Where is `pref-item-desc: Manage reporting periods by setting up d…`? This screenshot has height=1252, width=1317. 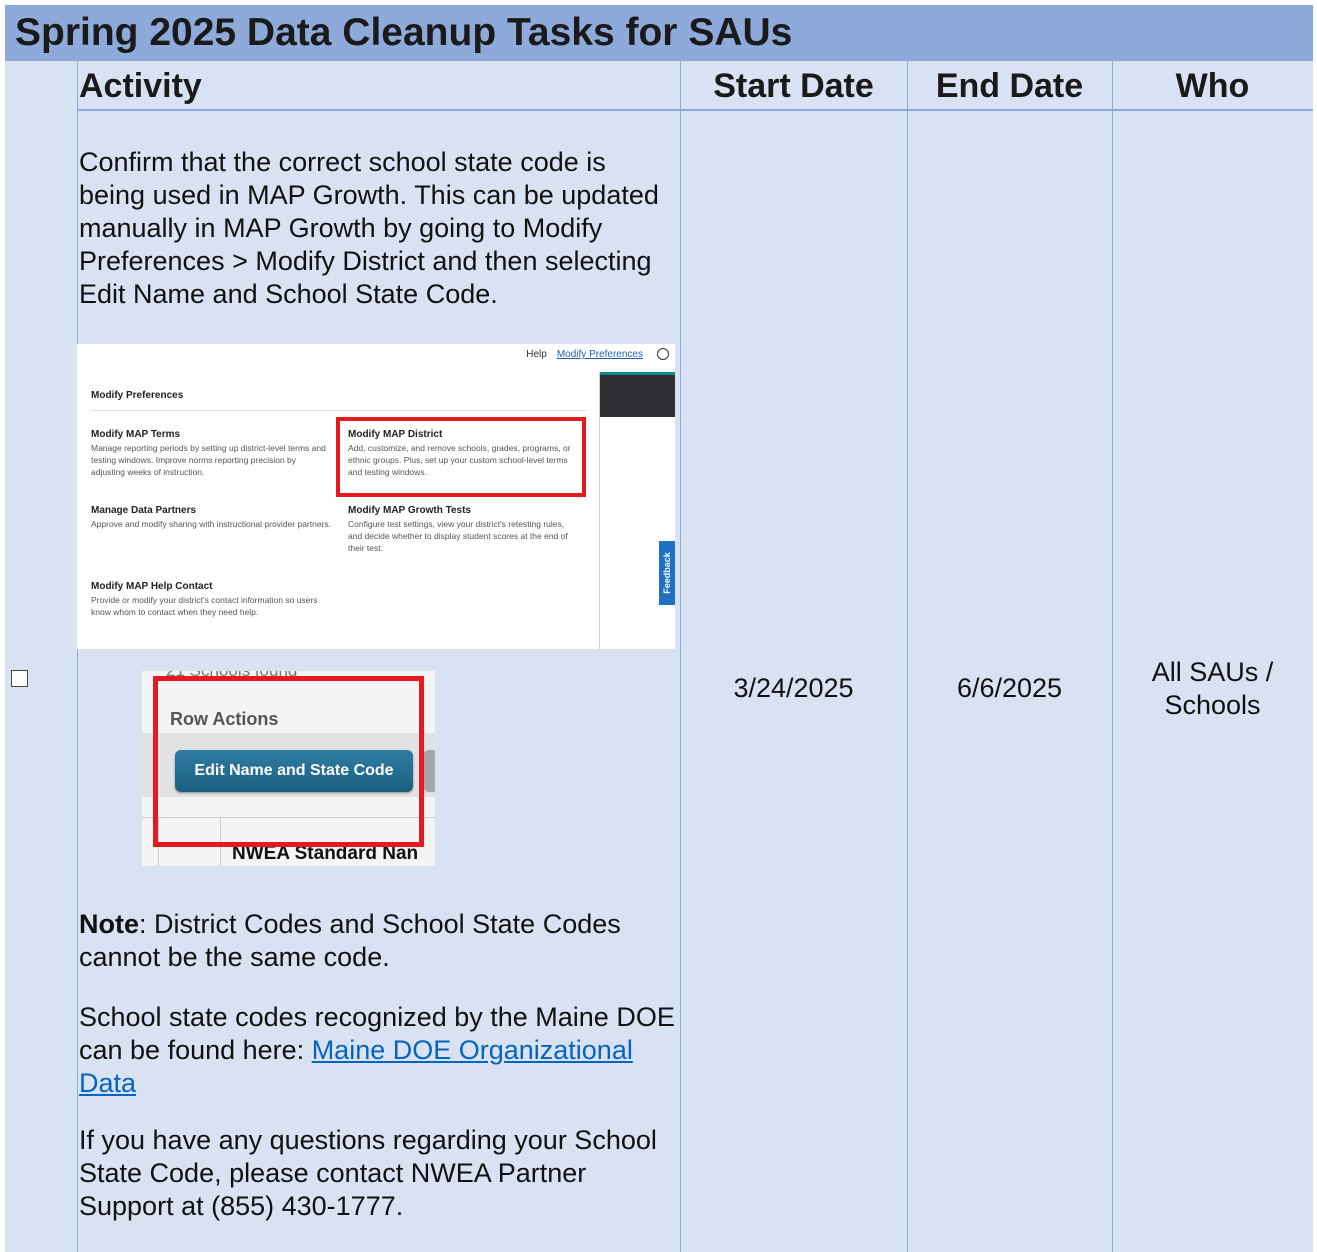 pref-item-desc: Manage reporting periods by setting up d… is located at coordinates (208, 460).